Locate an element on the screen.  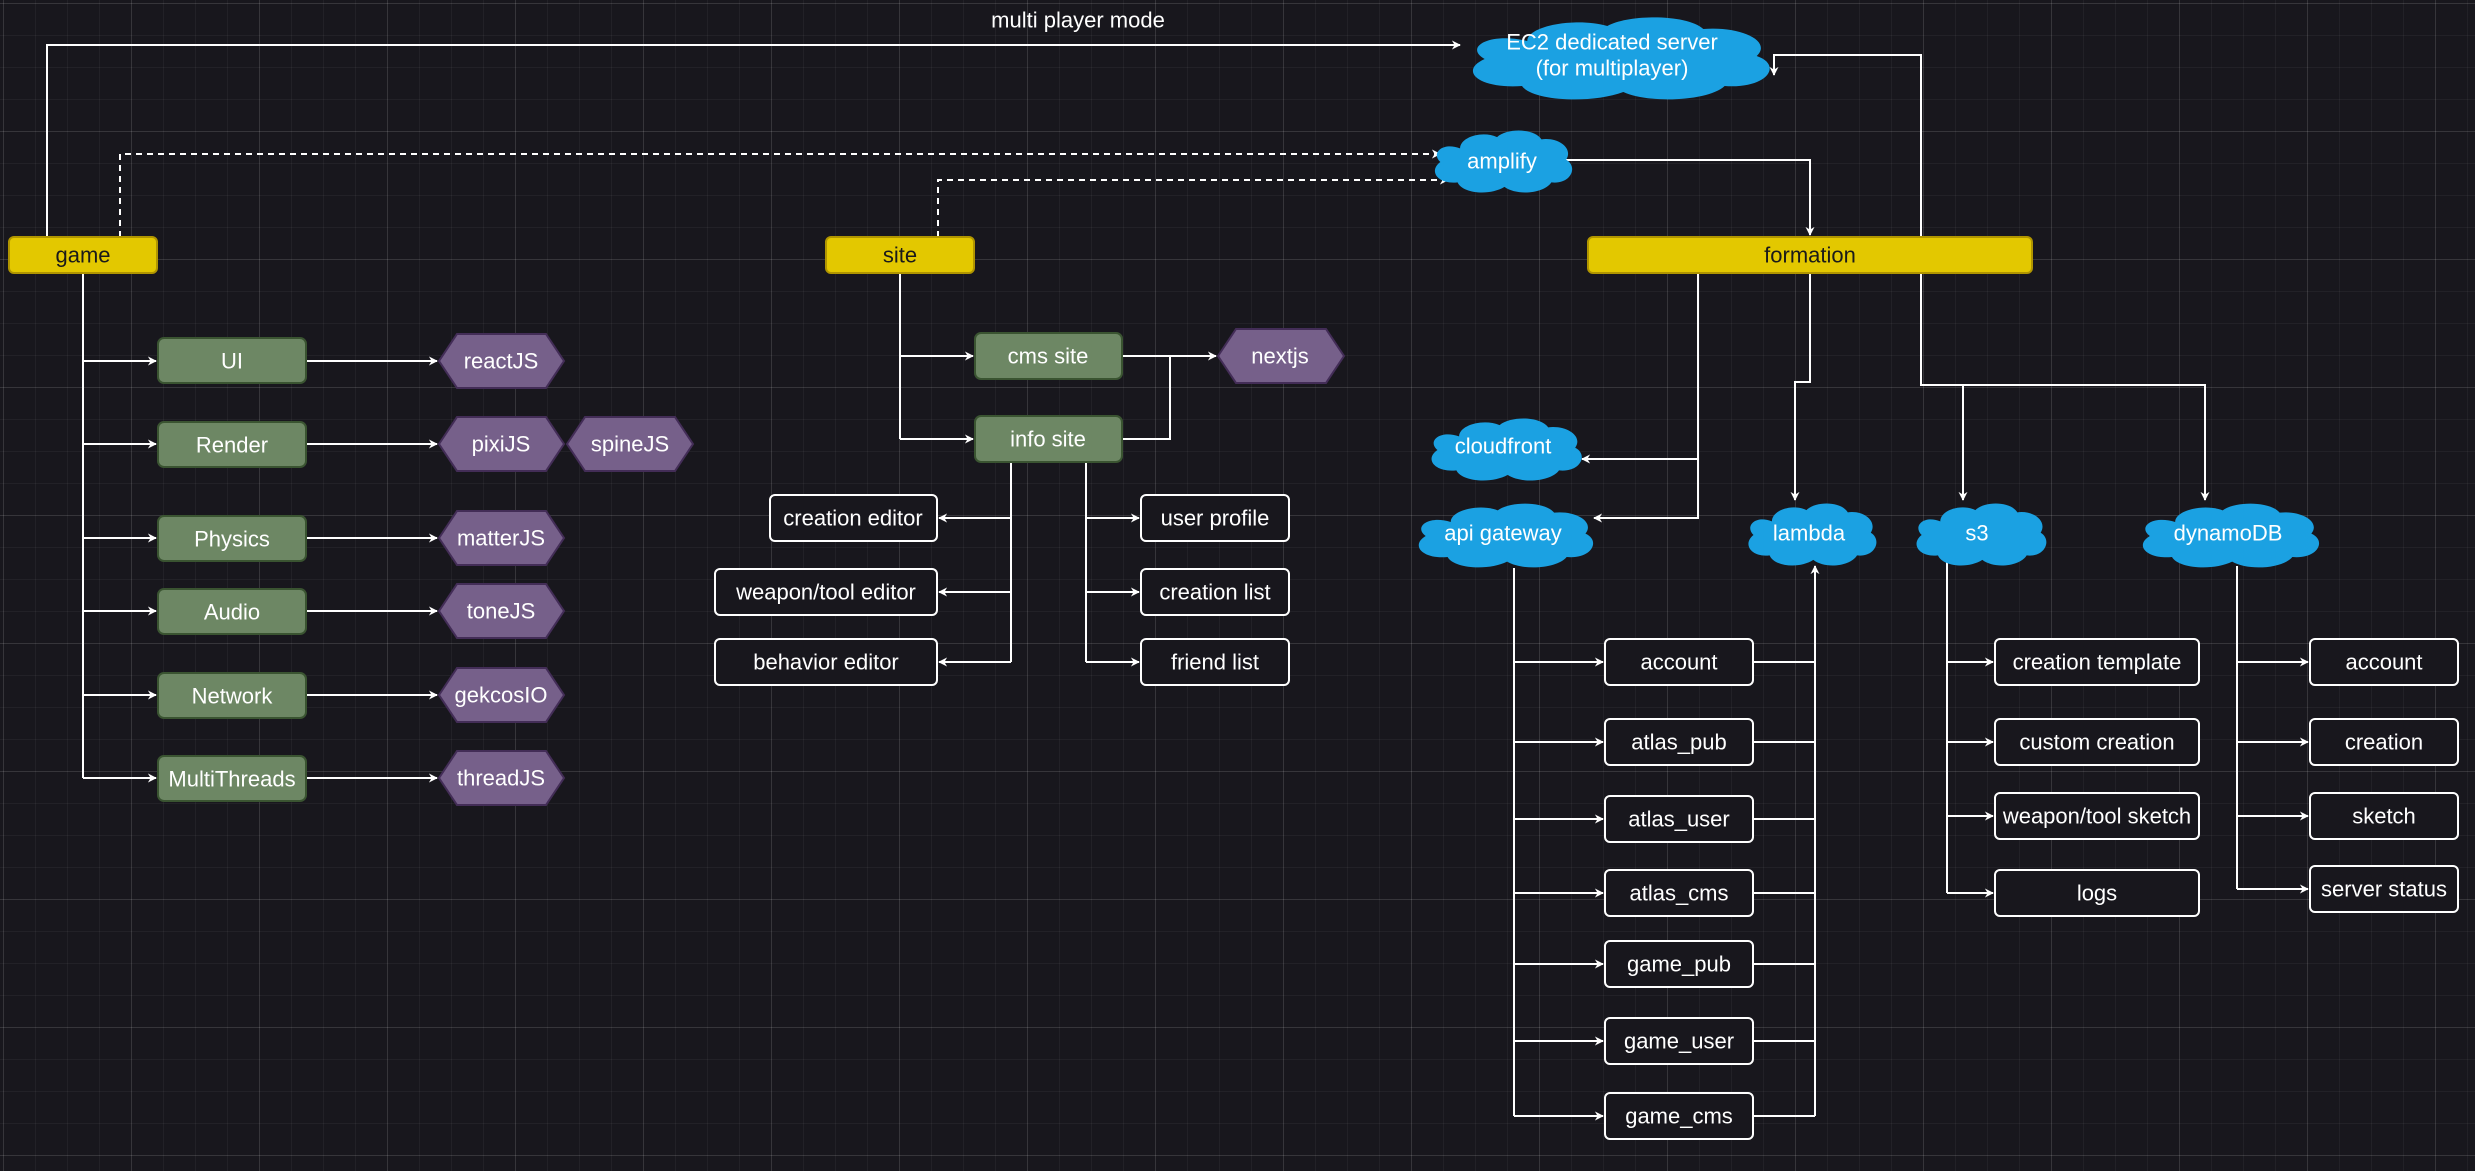
lib-threadjs-label: threadJS is located at coordinates (501, 778).